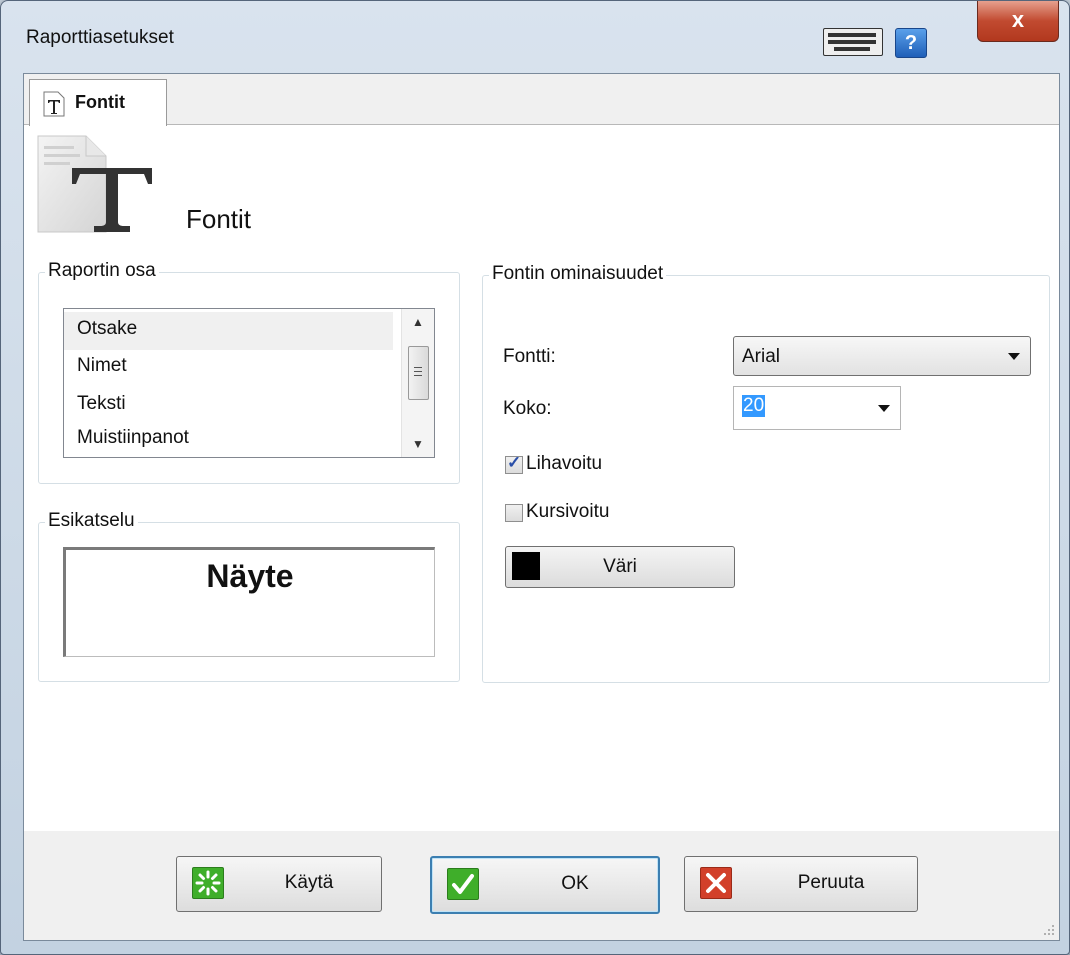  What do you see at coordinates (309, 882) in the screenshot?
I see `apply-button-label: Käytä` at bounding box center [309, 882].